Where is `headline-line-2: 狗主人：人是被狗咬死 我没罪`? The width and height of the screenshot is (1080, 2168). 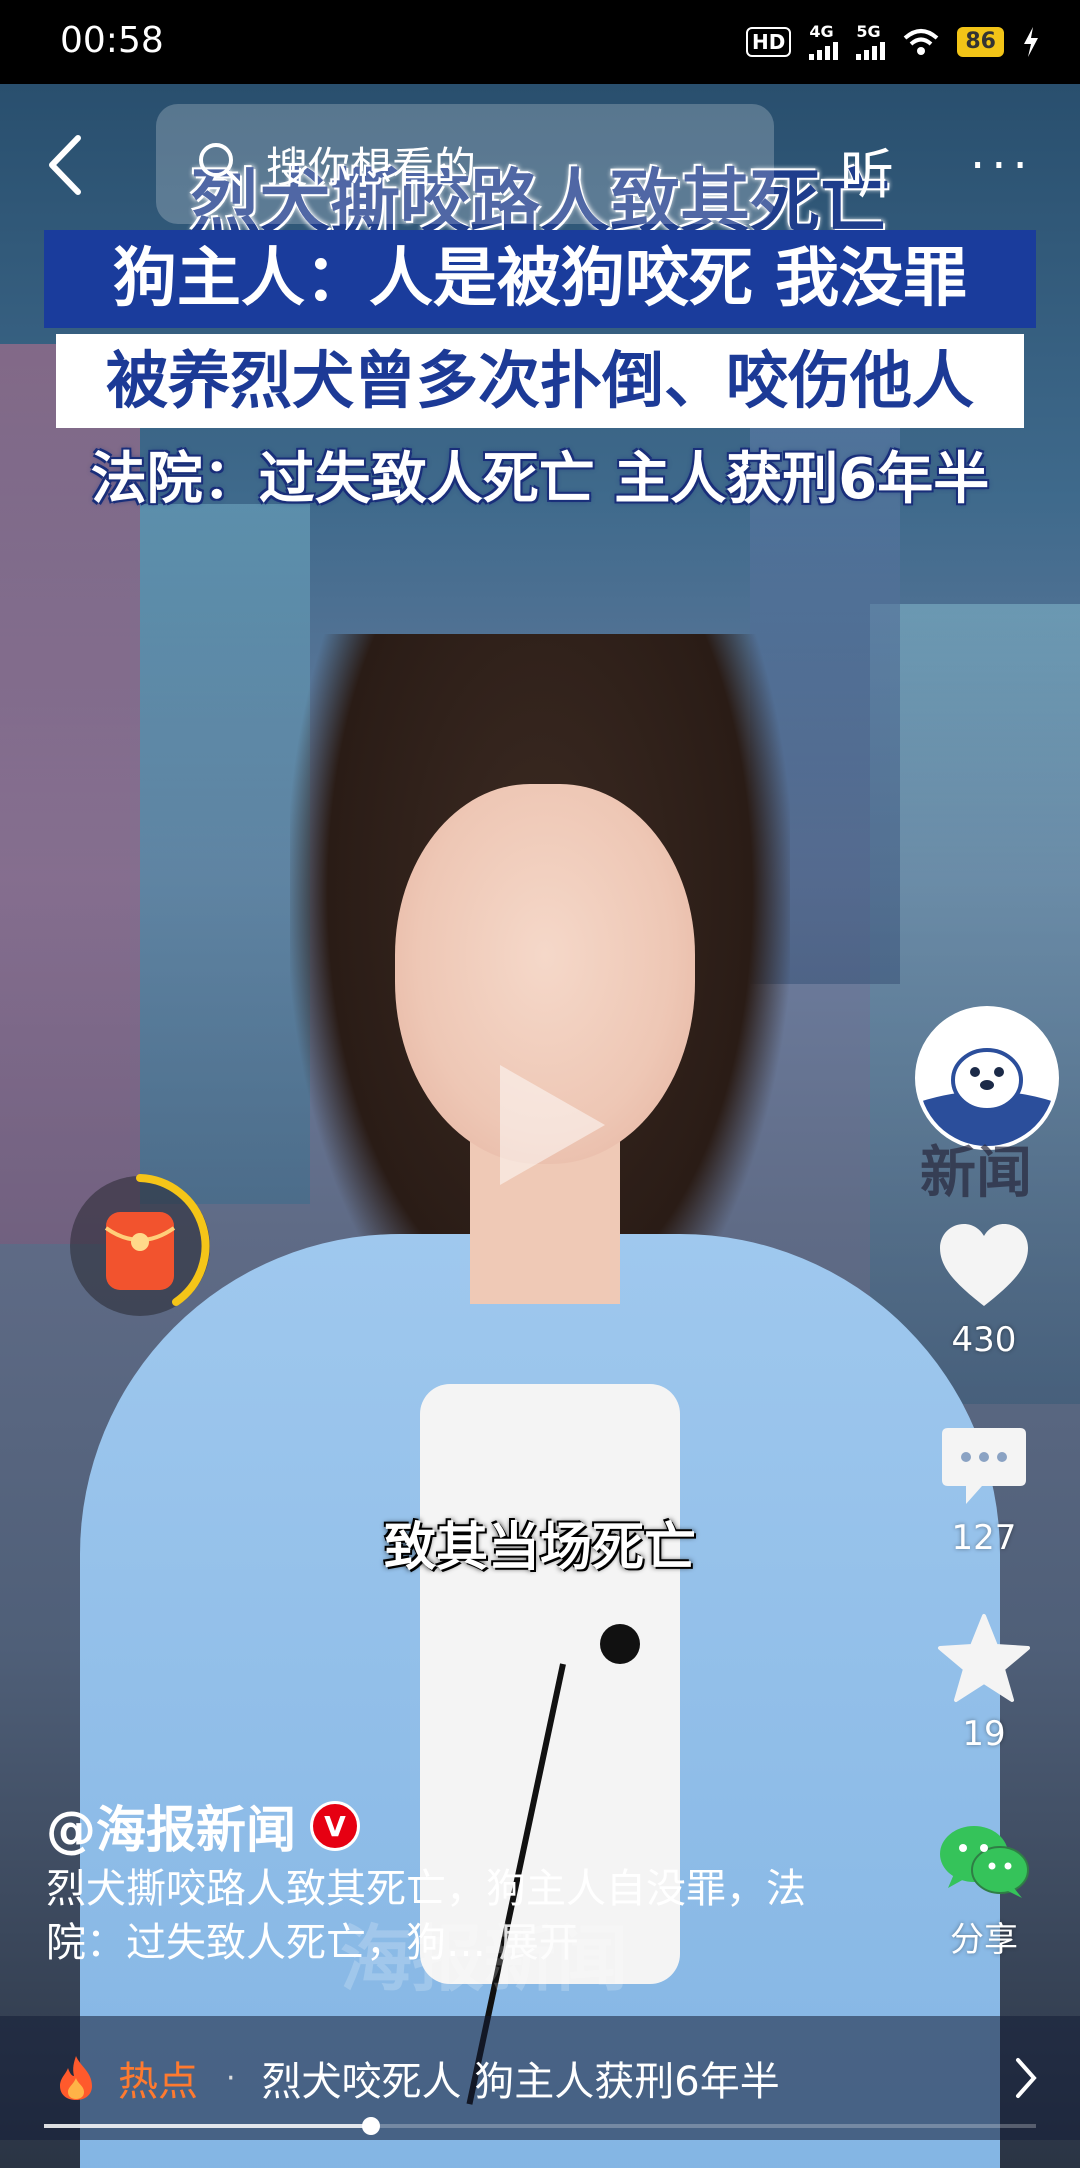 headline-line-2: 狗主人：人是被狗咬死 我没罪 is located at coordinates (540, 279).